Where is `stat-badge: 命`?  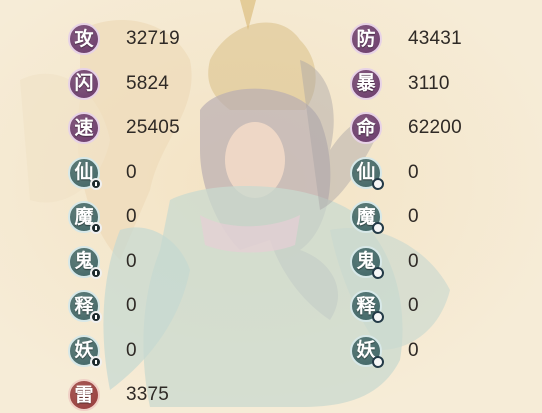 stat-badge: 命 is located at coordinates (366, 128).